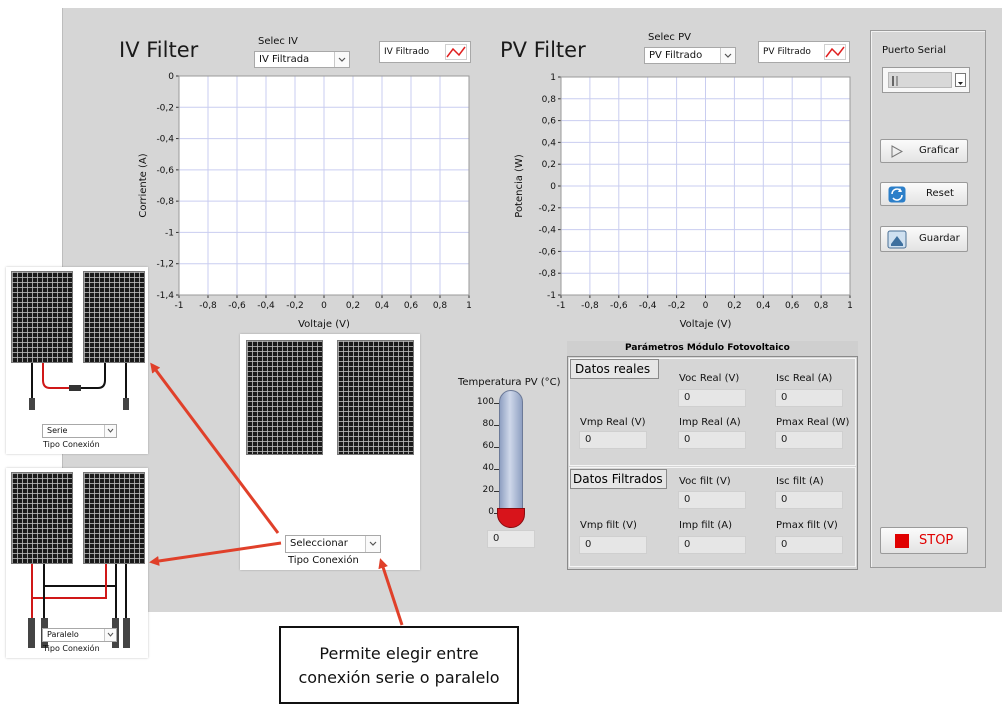  I want to click on arrow-to-paralelo, so click(215, 553).